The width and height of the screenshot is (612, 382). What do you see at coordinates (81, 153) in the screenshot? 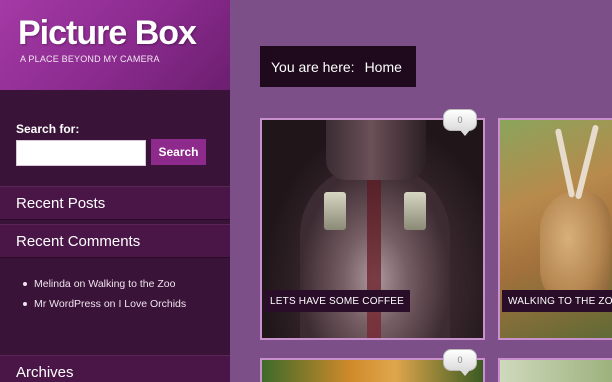
I see `search-input` at bounding box center [81, 153].